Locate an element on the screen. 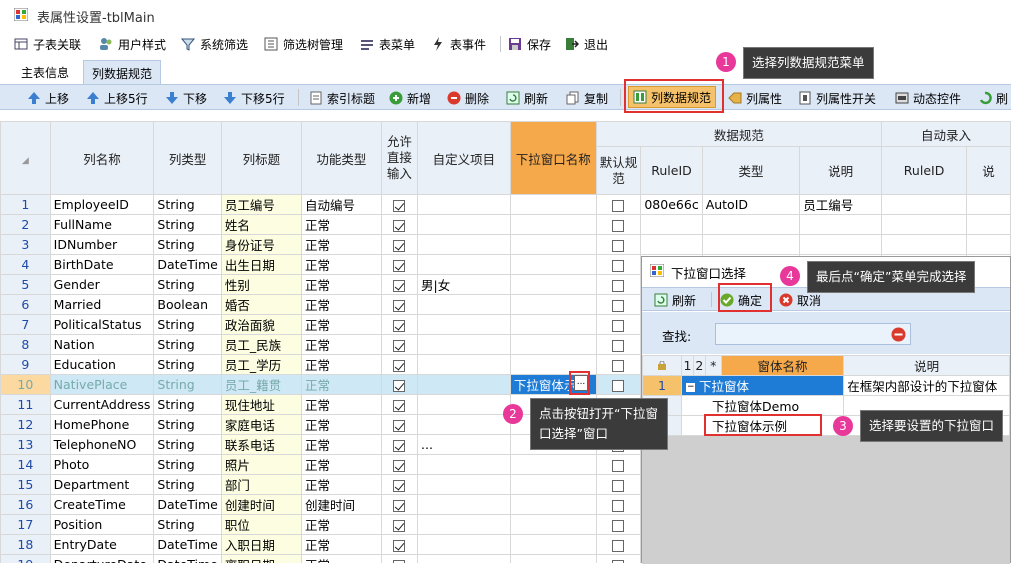  move-up-button: 上移 is located at coordinates (48, 98).